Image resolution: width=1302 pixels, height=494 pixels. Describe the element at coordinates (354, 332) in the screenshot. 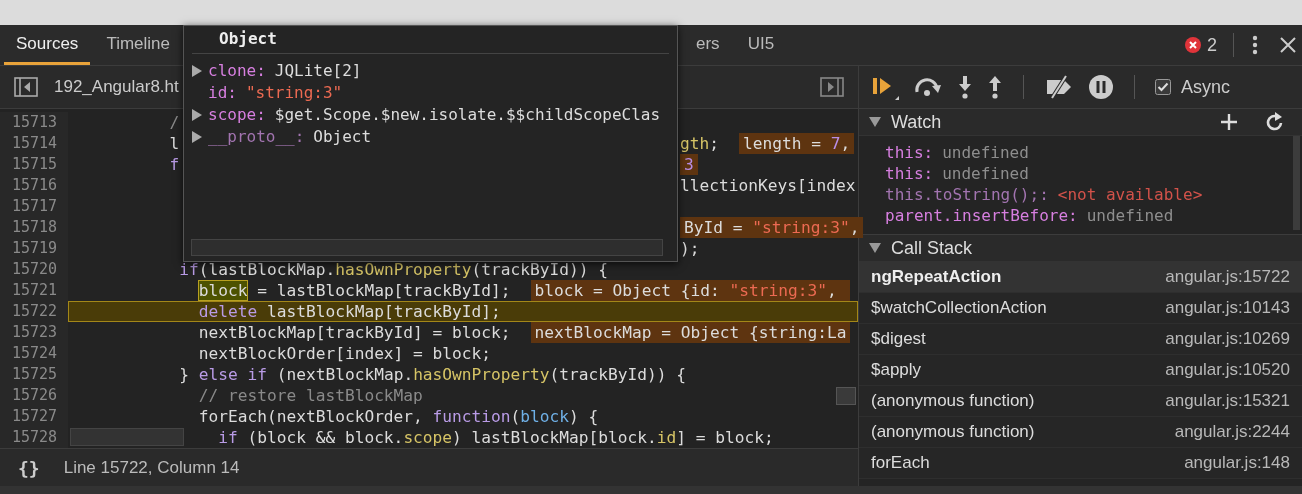

I see `code-text: nextBlockMap[trackById] = block;` at that location.